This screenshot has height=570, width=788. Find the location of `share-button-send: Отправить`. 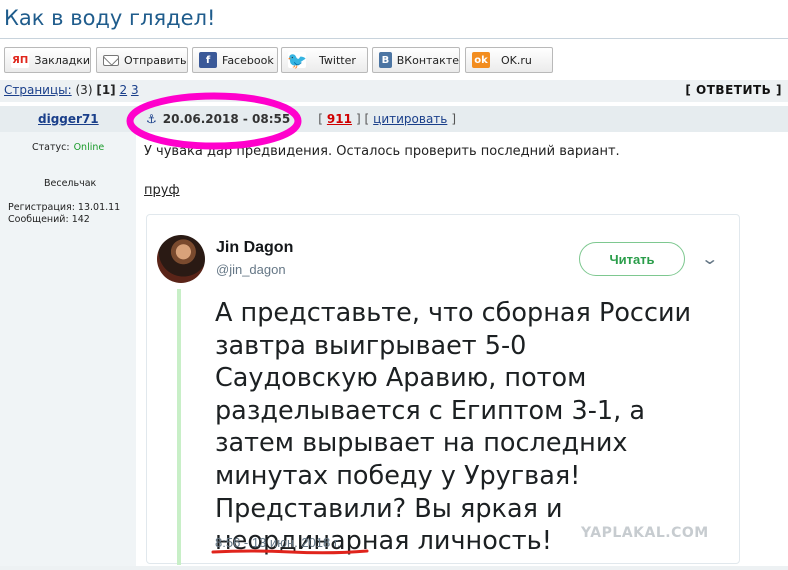

share-button-send: Отправить is located at coordinates (142, 60).